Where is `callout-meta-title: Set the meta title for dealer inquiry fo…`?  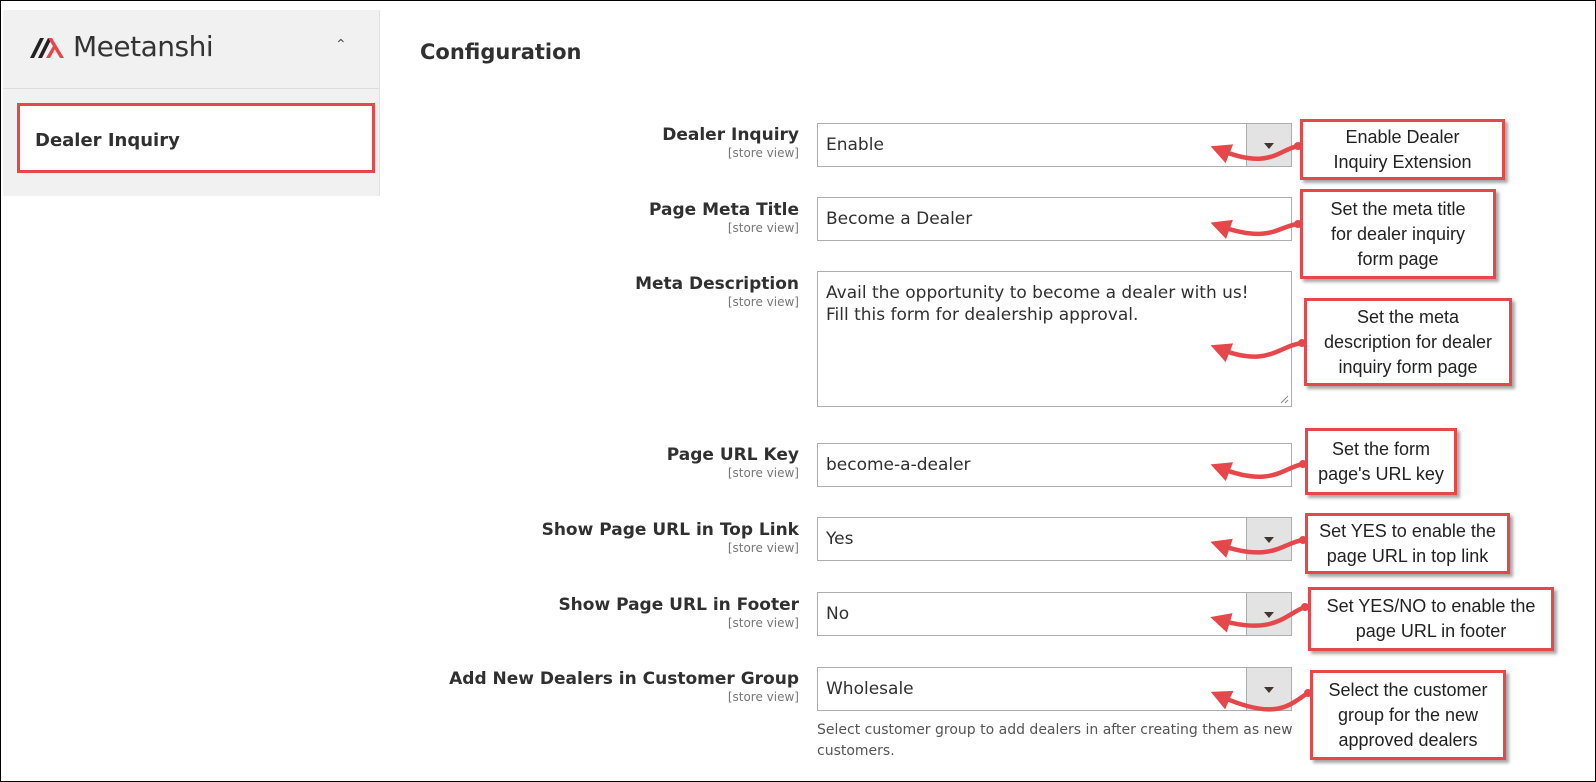 callout-meta-title: Set the meta title for dealer inquiry fo… is located at coordinates (1398, 234).